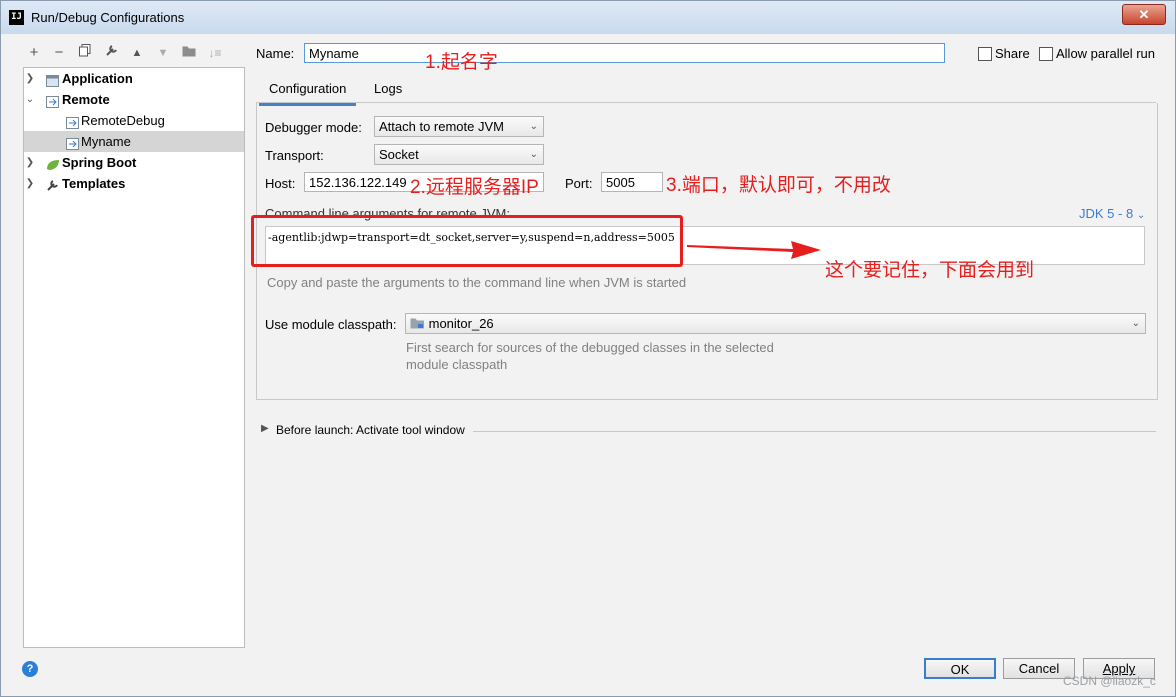 The height and width of the screenshot is (697, 1176). I want to click on share-checkbox, so click(985, 54).